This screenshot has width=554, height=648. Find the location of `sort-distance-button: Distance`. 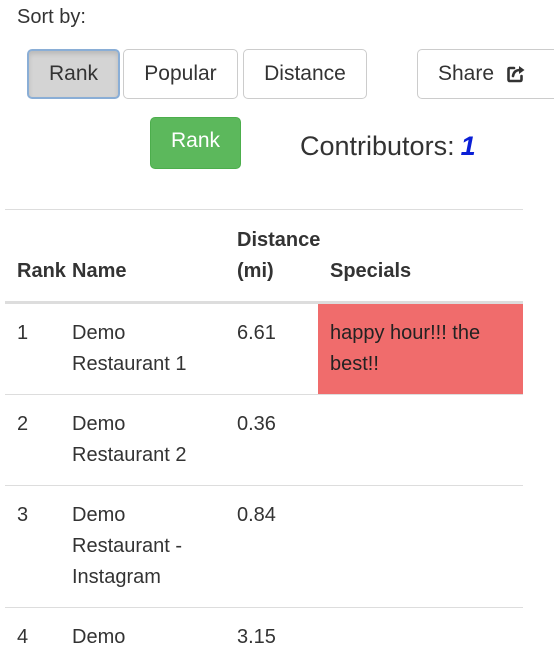

sort-distance-button: Distance is located at coordinates (305, 74).